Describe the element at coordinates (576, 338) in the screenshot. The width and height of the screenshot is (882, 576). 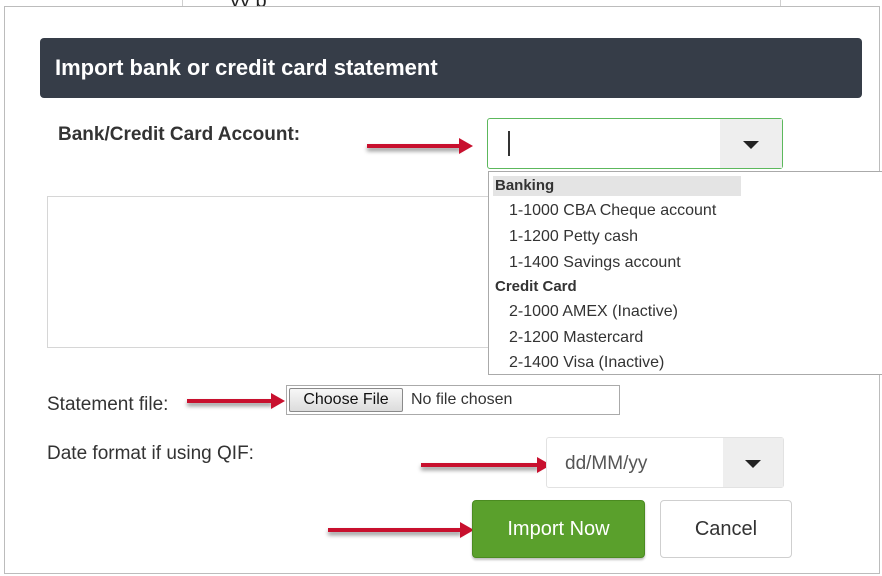
I see `dropdown-option: 2-1200 Mastercard` at that location.